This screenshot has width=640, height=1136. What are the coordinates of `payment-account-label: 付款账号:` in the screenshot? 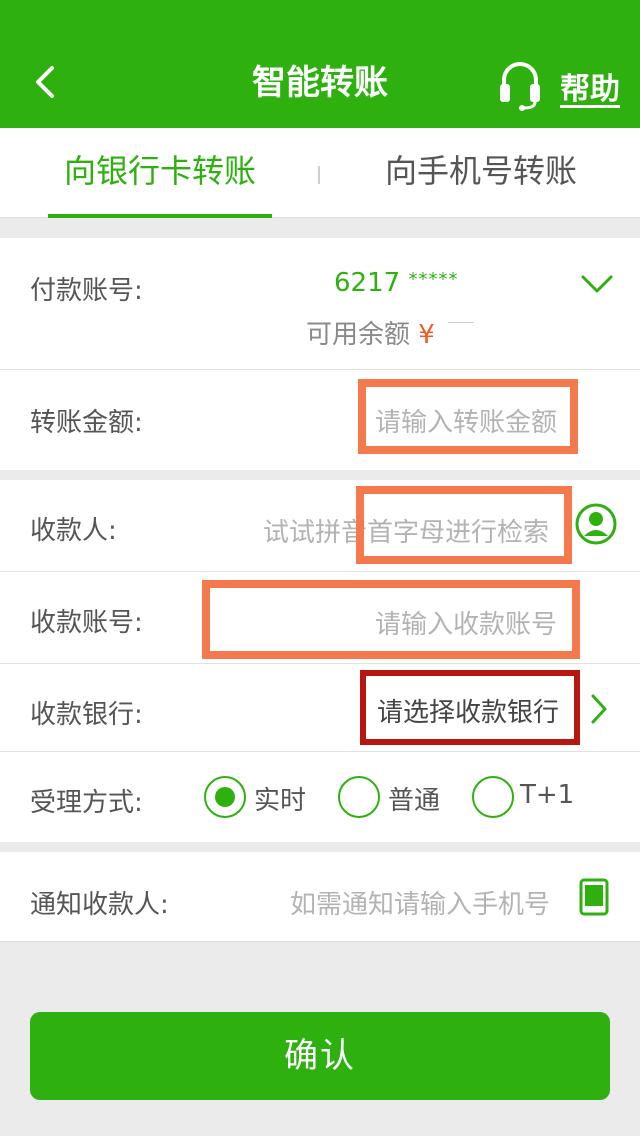 It's located at (86, 291).